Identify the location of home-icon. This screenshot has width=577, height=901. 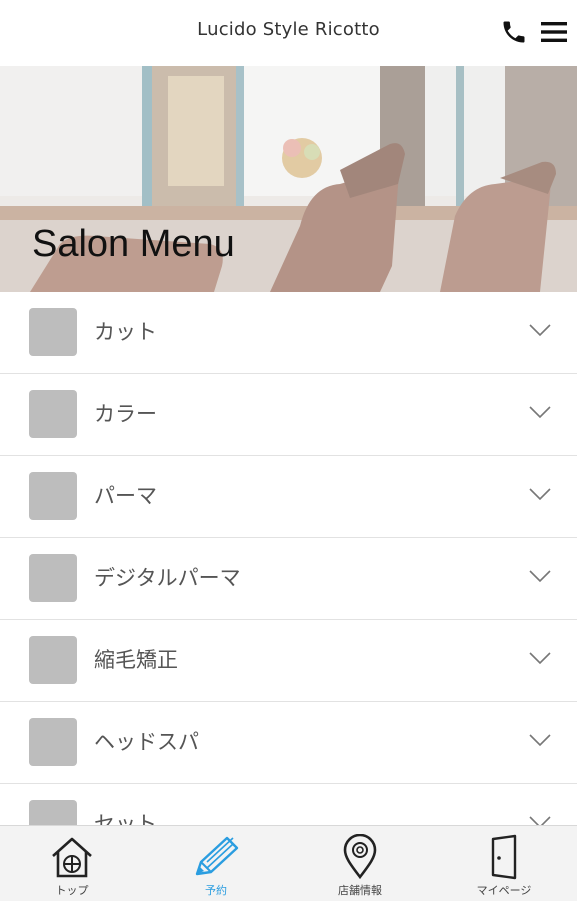
(72, 857).